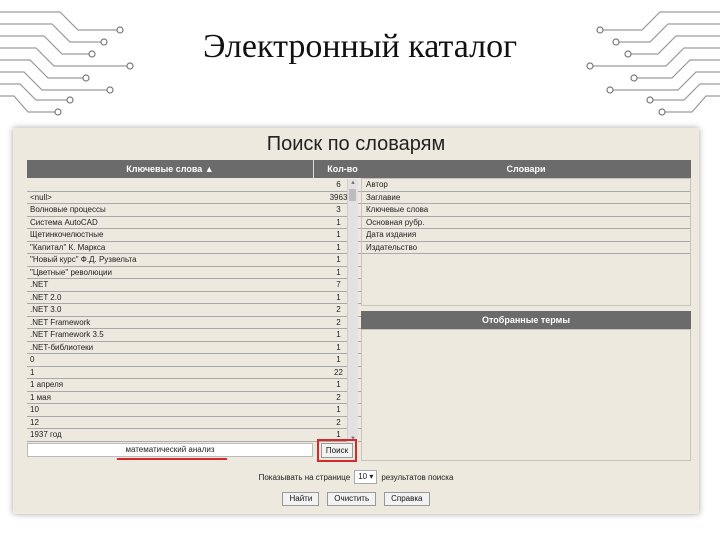  What do you see at coordinates (407, 499) in the screenshot?
I see `help-button: Справка` at bounding box center [407, 499].